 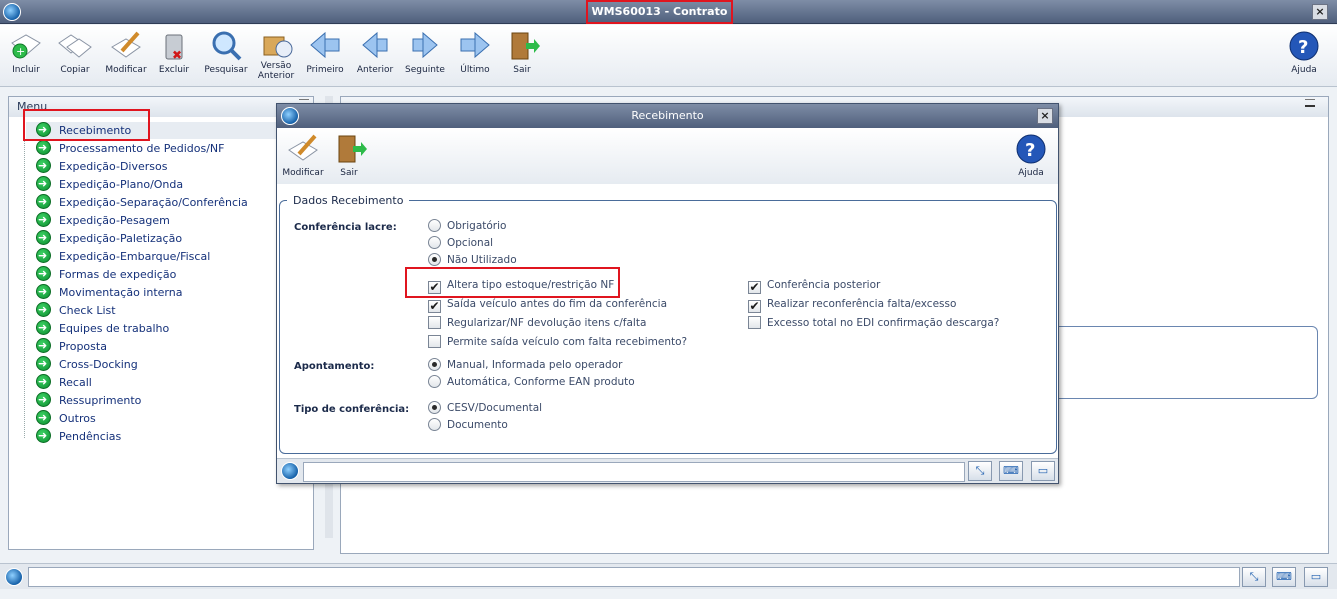 I want to click on excluir-button: ✖ Excluir, so click(x=174, y=52).